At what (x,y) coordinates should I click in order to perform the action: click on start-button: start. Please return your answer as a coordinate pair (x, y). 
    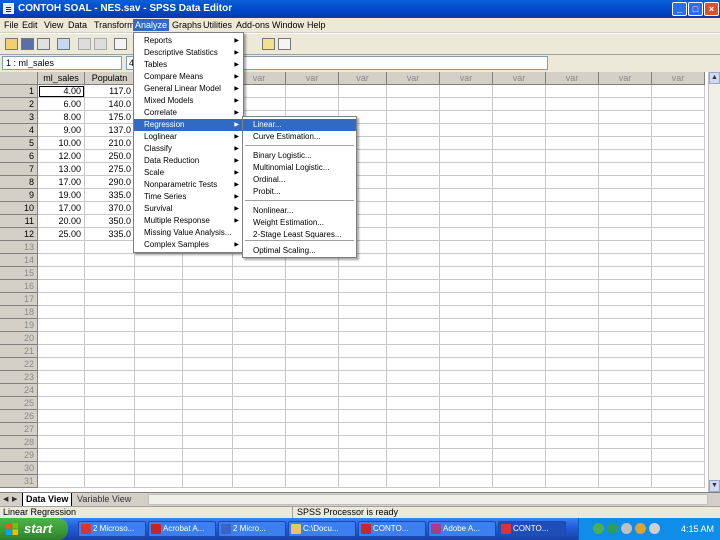
    Looking at the image, I should click on (34, 529).